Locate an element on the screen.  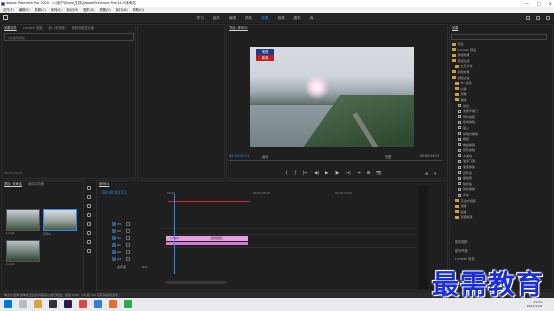
go-to-in-button: |← is located at coordinates (305, 173).